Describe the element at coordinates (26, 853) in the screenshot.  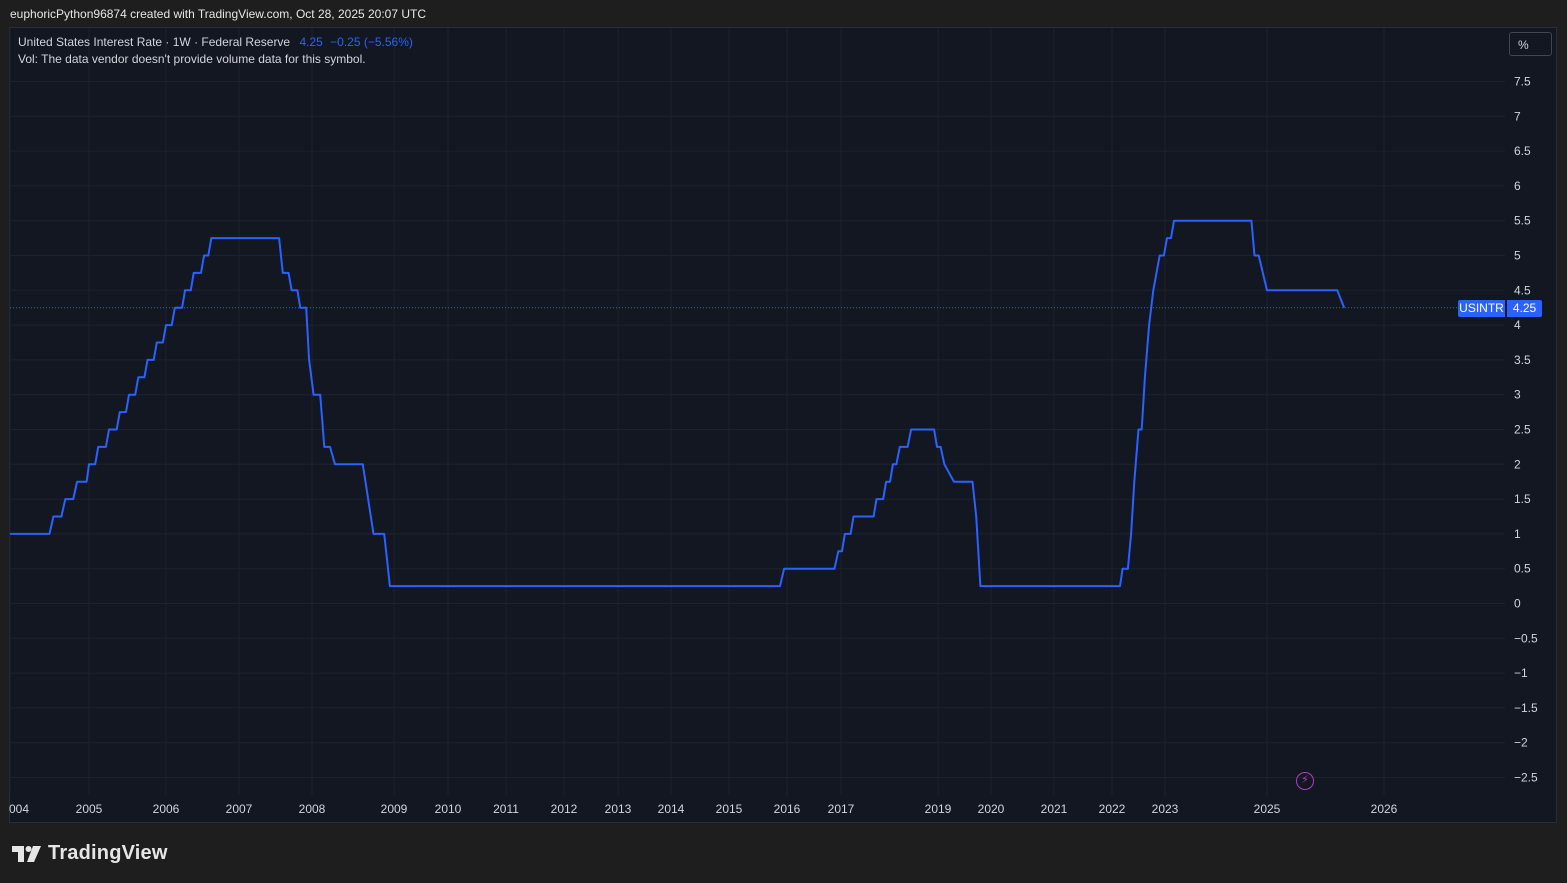
I see `tradingview-logo-icon` at that location.